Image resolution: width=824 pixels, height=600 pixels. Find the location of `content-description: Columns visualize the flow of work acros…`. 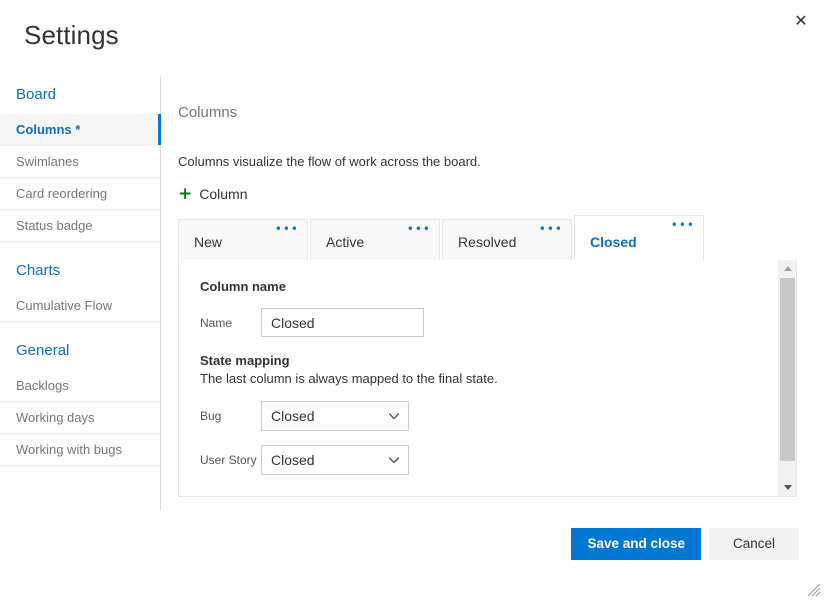

content-description: Columns visualize the flow of work acros… is located at coordinates (329, 161).